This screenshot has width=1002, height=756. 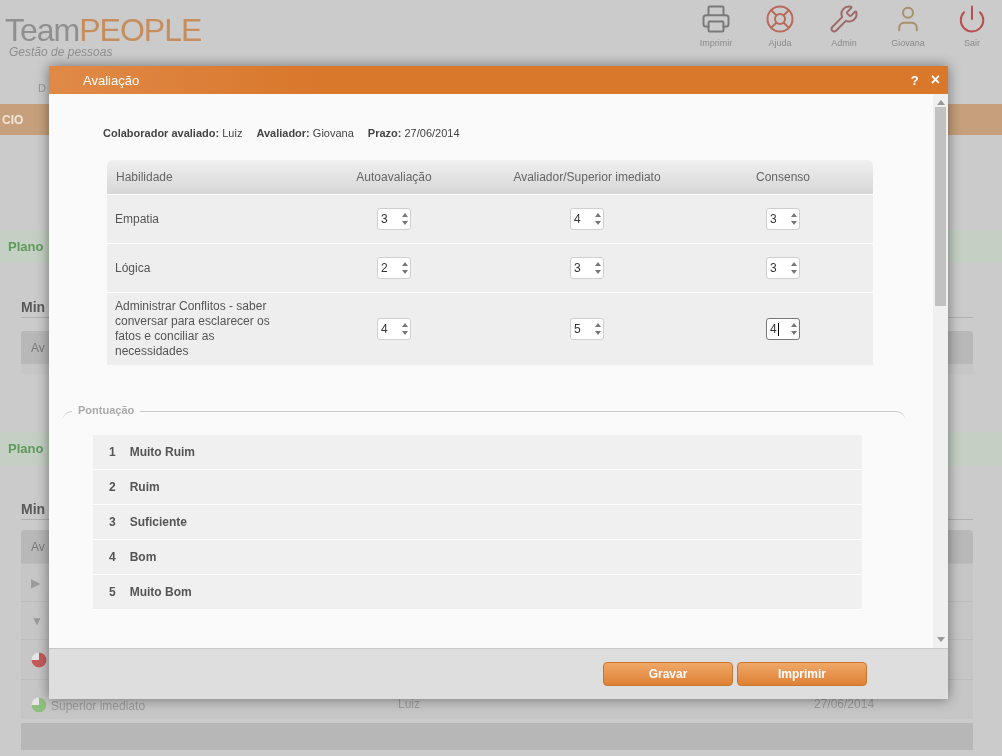 I want to click on scroll-down-icon, so click(x=940, y=640).